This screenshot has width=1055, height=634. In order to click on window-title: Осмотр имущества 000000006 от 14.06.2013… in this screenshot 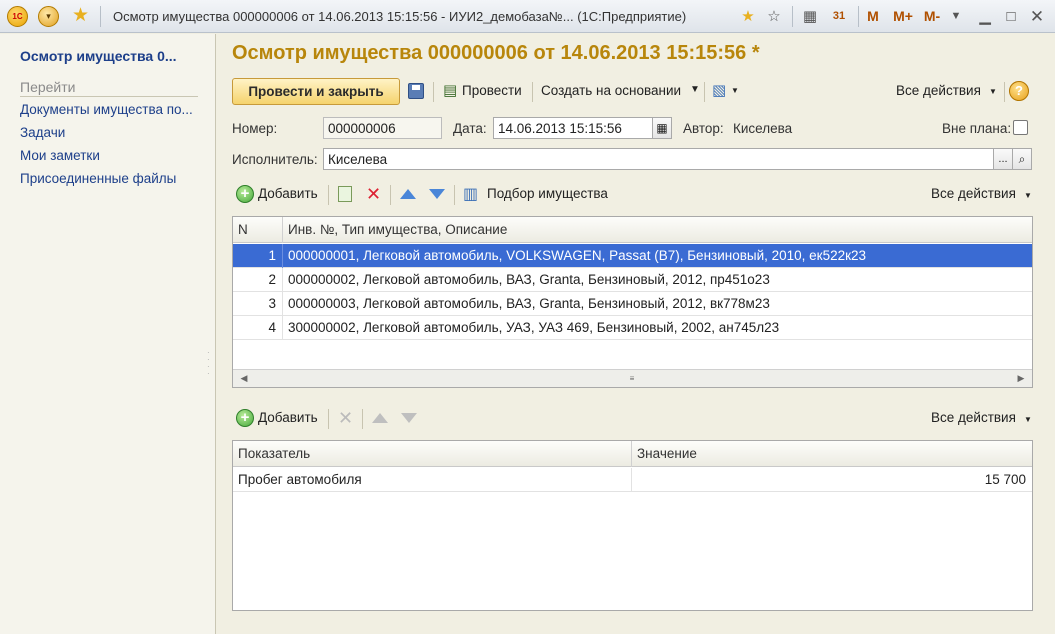, I will do `click(400, 16)`.